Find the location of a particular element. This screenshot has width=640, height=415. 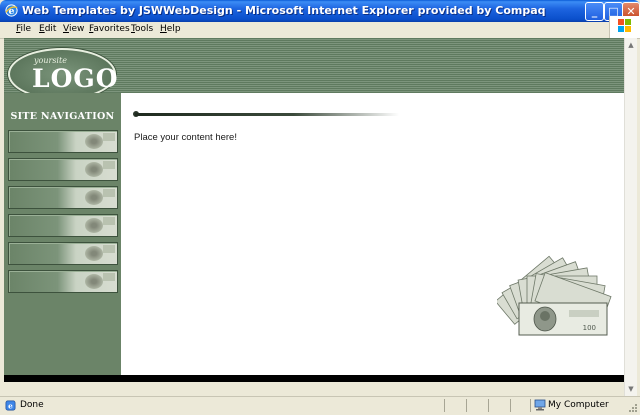

svg-text: 100 is located at coordinates (589, 328).